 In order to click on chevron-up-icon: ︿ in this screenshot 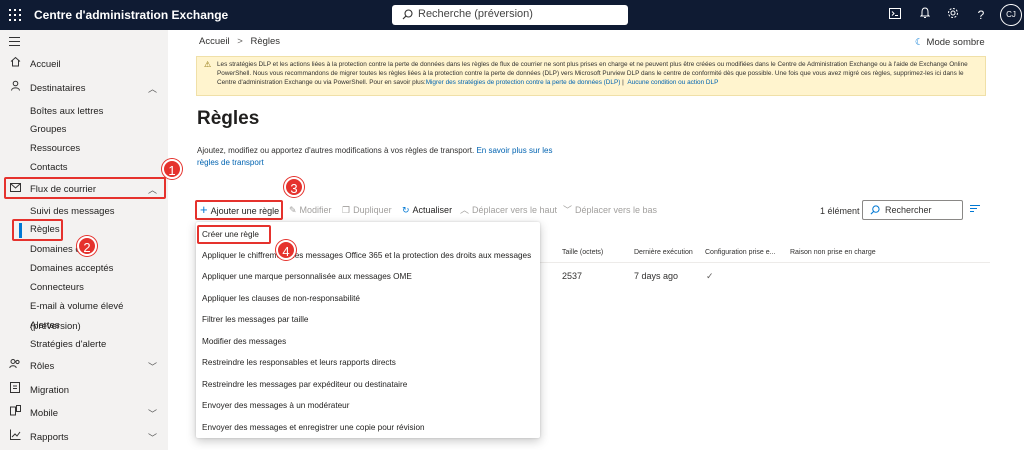, I will do `click(153, 89)`.